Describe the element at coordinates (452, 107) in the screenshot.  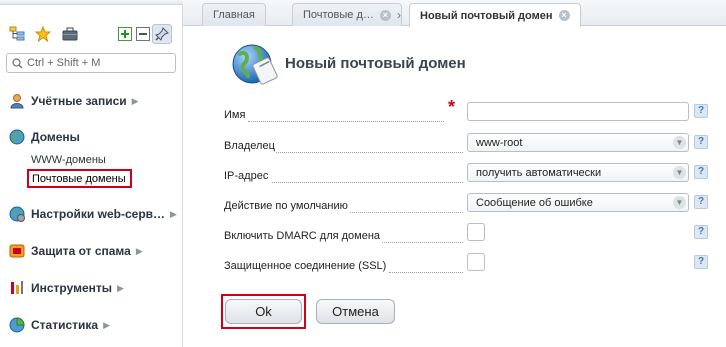
I see `required-asterisk: *` at that location.